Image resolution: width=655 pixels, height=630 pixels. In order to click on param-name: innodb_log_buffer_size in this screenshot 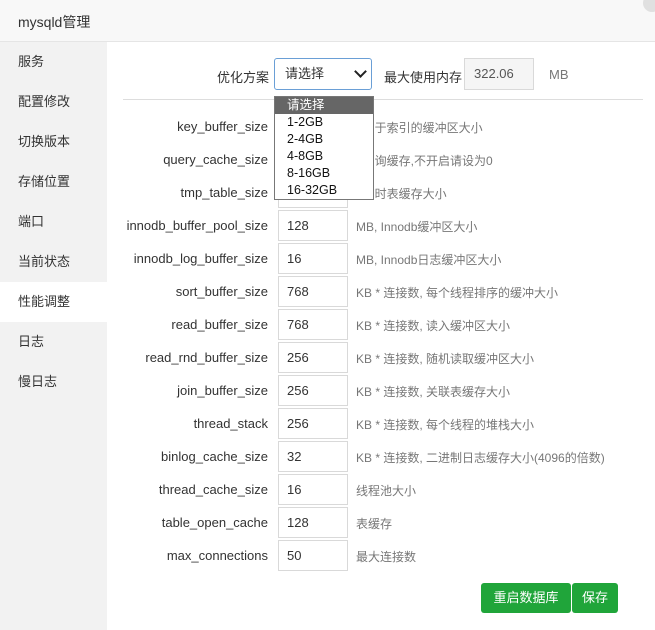, I will do `click(200, 258)`.